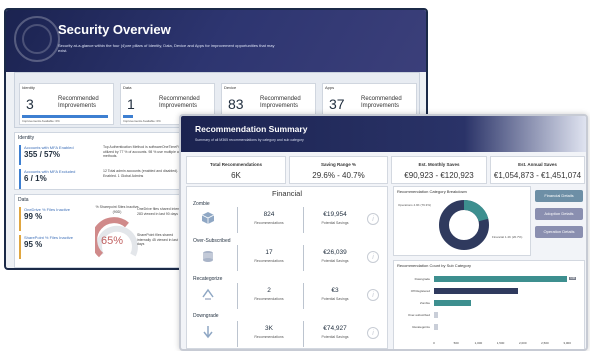 The width and height of the screenshot is (590, 351). What do you see at coordinates (236, 170) in the screenshot?
I see `kpi-total-recommendations: Total Recommendations 6K` at bounding box center [236, 170].